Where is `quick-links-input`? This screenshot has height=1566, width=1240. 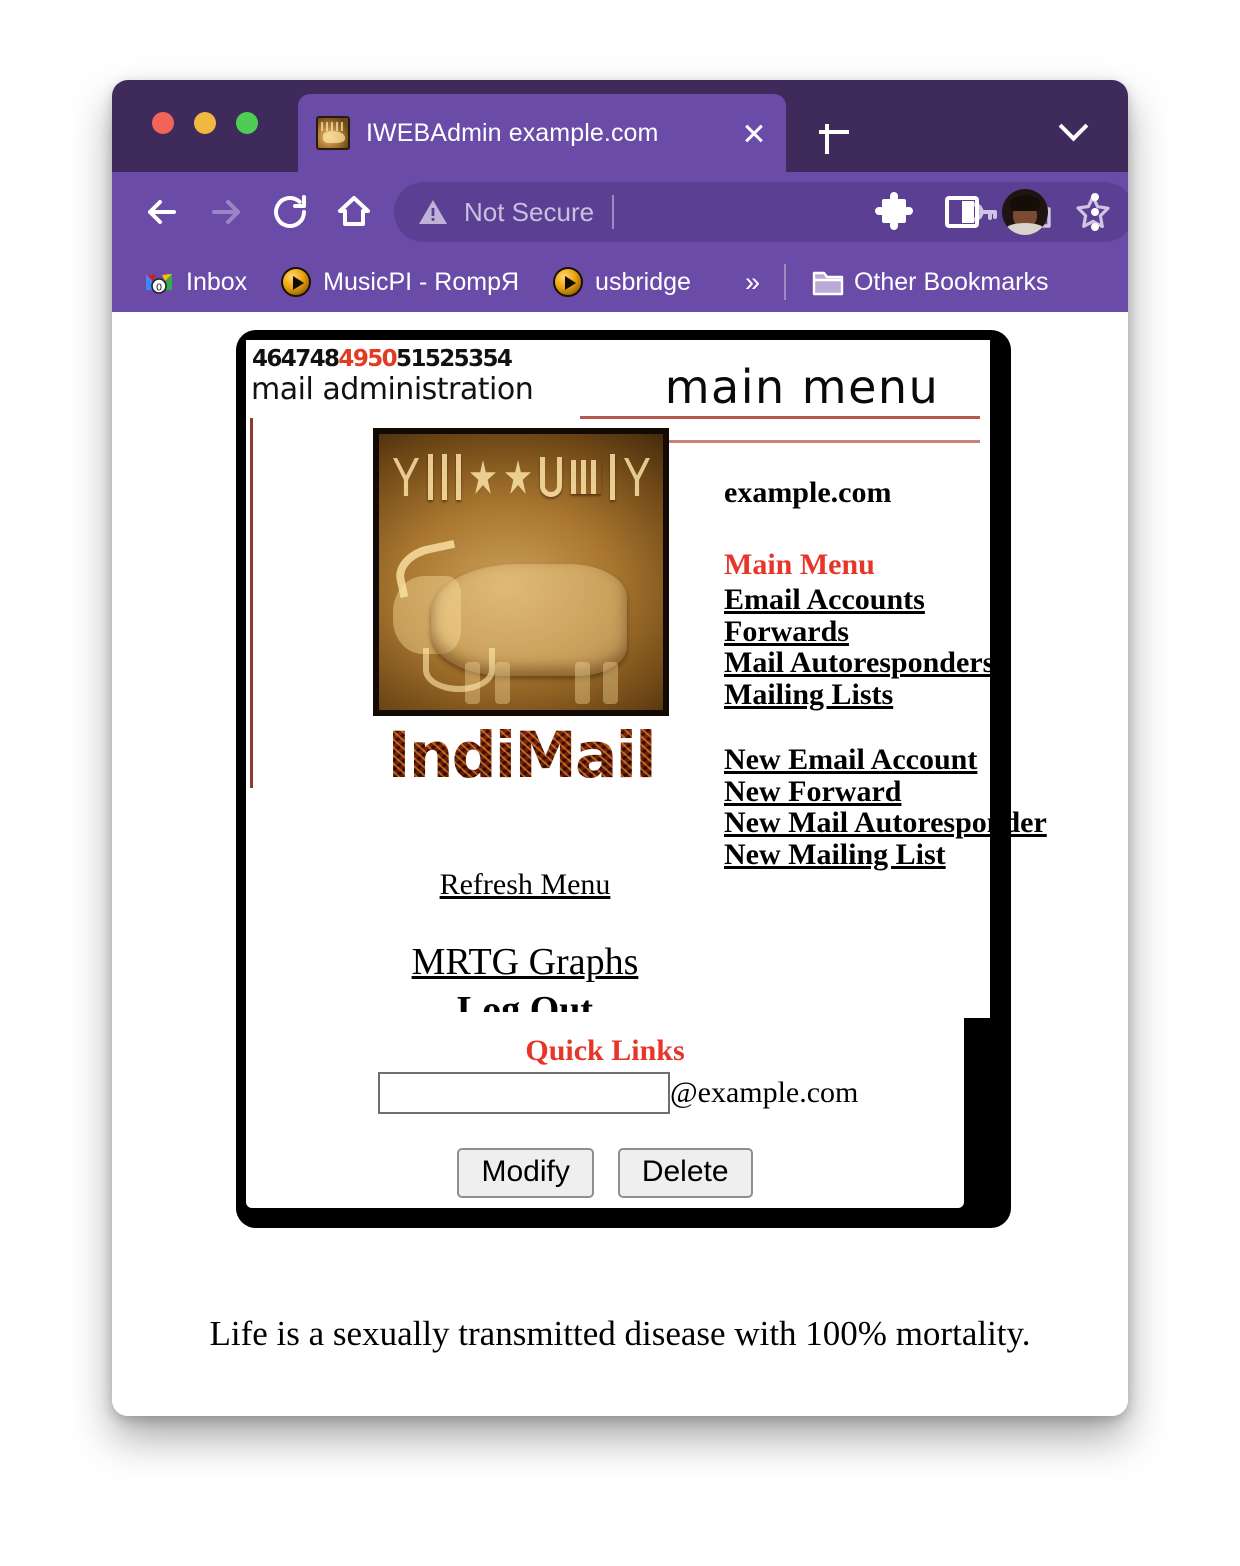
quick-links-input is located at coordinates (524, 1093).